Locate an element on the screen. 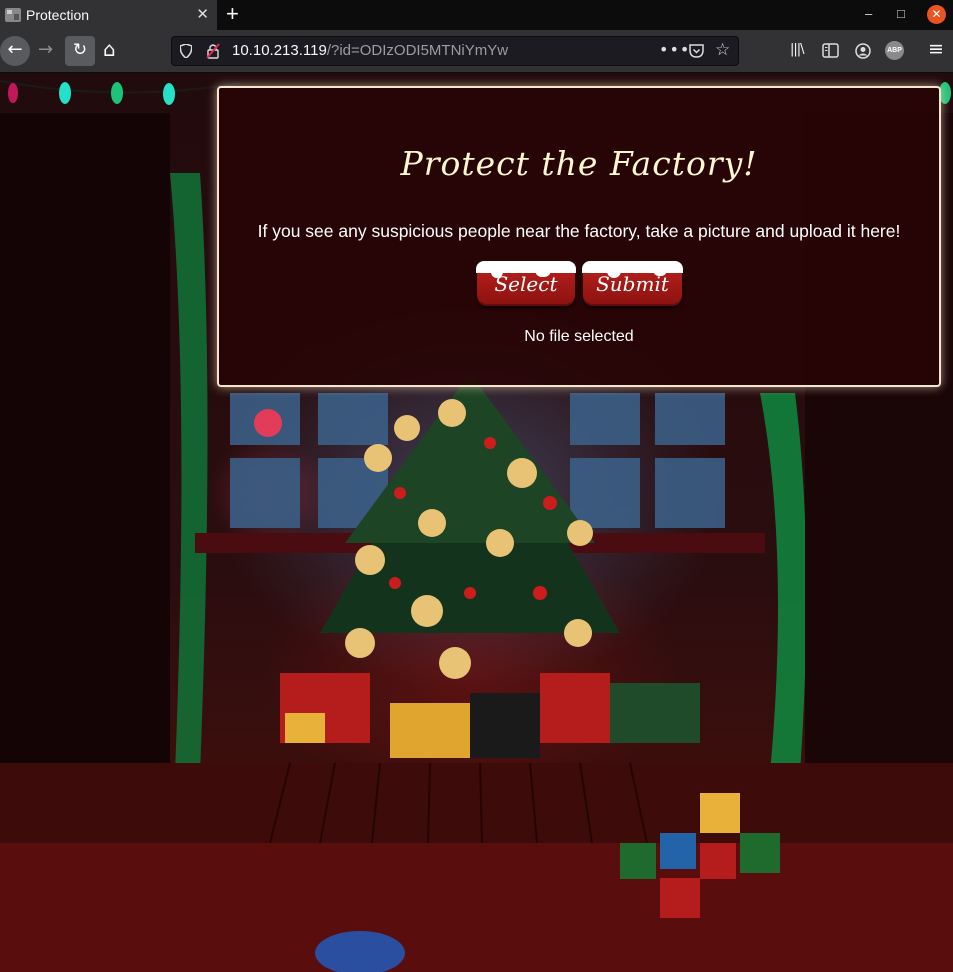 Image resolution: width=953 pixels, height=972 pixels. adblock-icon: ABP is located at coordinates (894, 50).